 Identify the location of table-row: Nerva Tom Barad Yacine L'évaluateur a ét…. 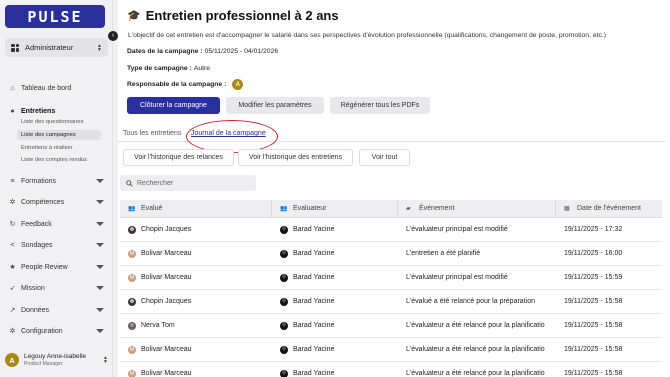
(391, 326).